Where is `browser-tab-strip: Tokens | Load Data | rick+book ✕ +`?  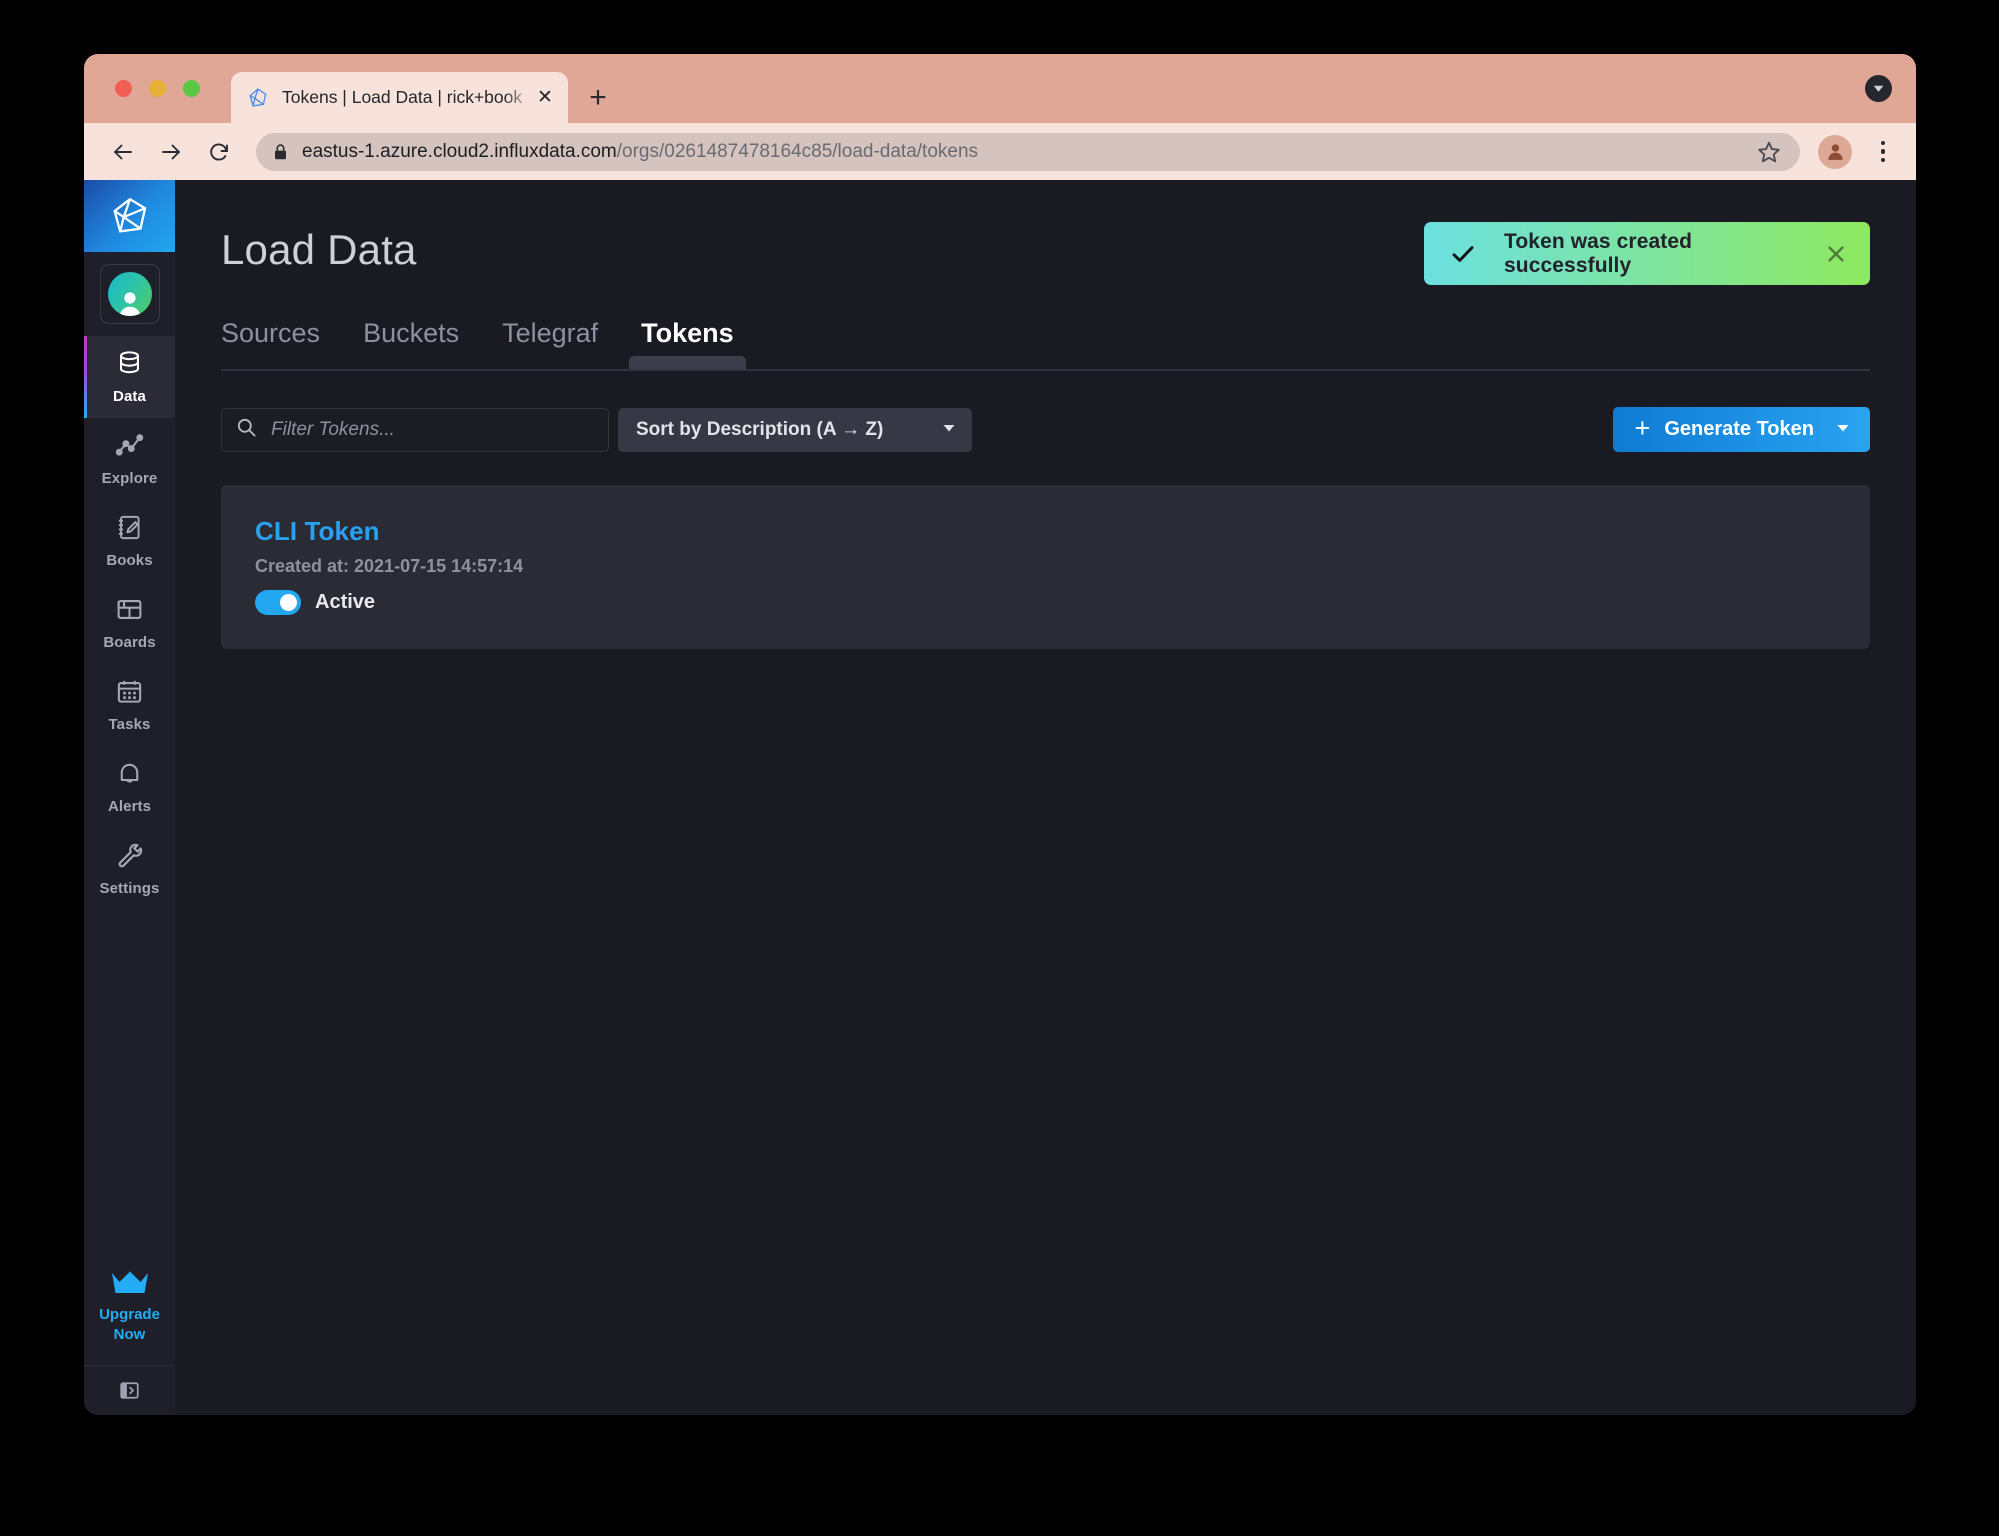 browser-tab-strip: Tokens | Load Data | rick+book ✕ + is located at coordinates (1000, 88).